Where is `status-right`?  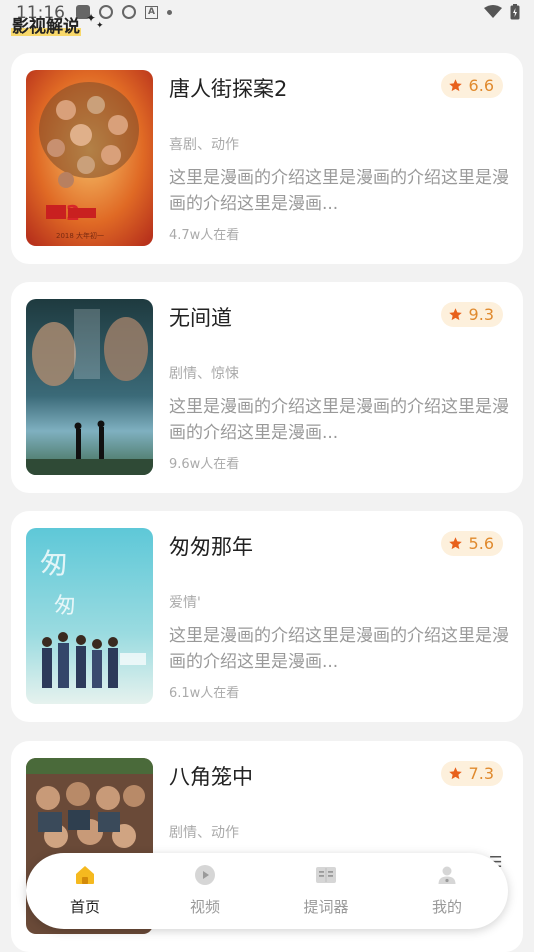
status-right is located at coordinates (502, 12).